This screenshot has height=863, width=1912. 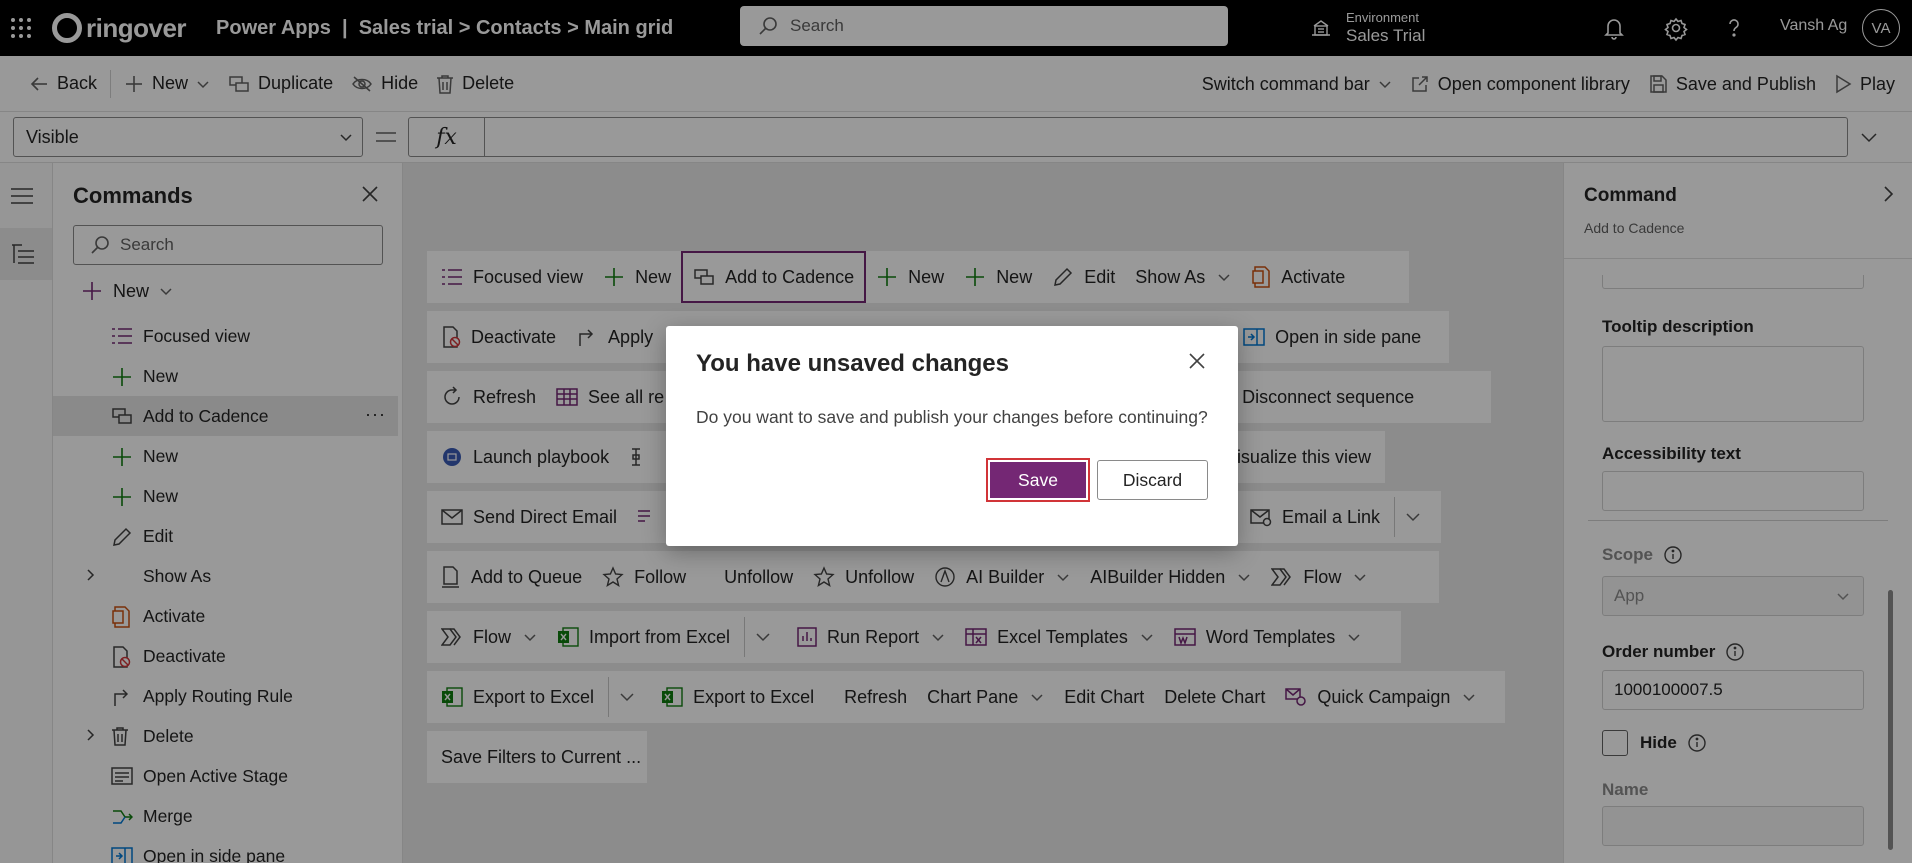 I want to click on save-button-label: Save, so click(x=1038, y=480).